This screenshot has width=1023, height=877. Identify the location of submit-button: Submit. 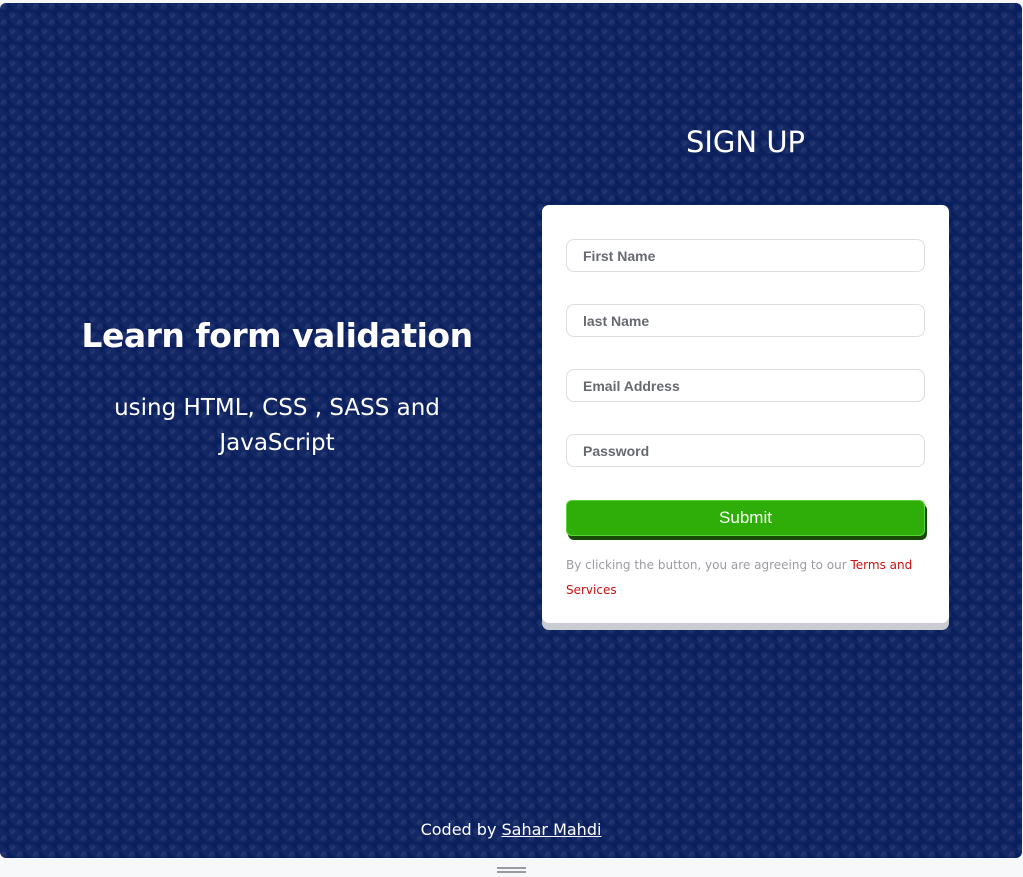
(745, 518).